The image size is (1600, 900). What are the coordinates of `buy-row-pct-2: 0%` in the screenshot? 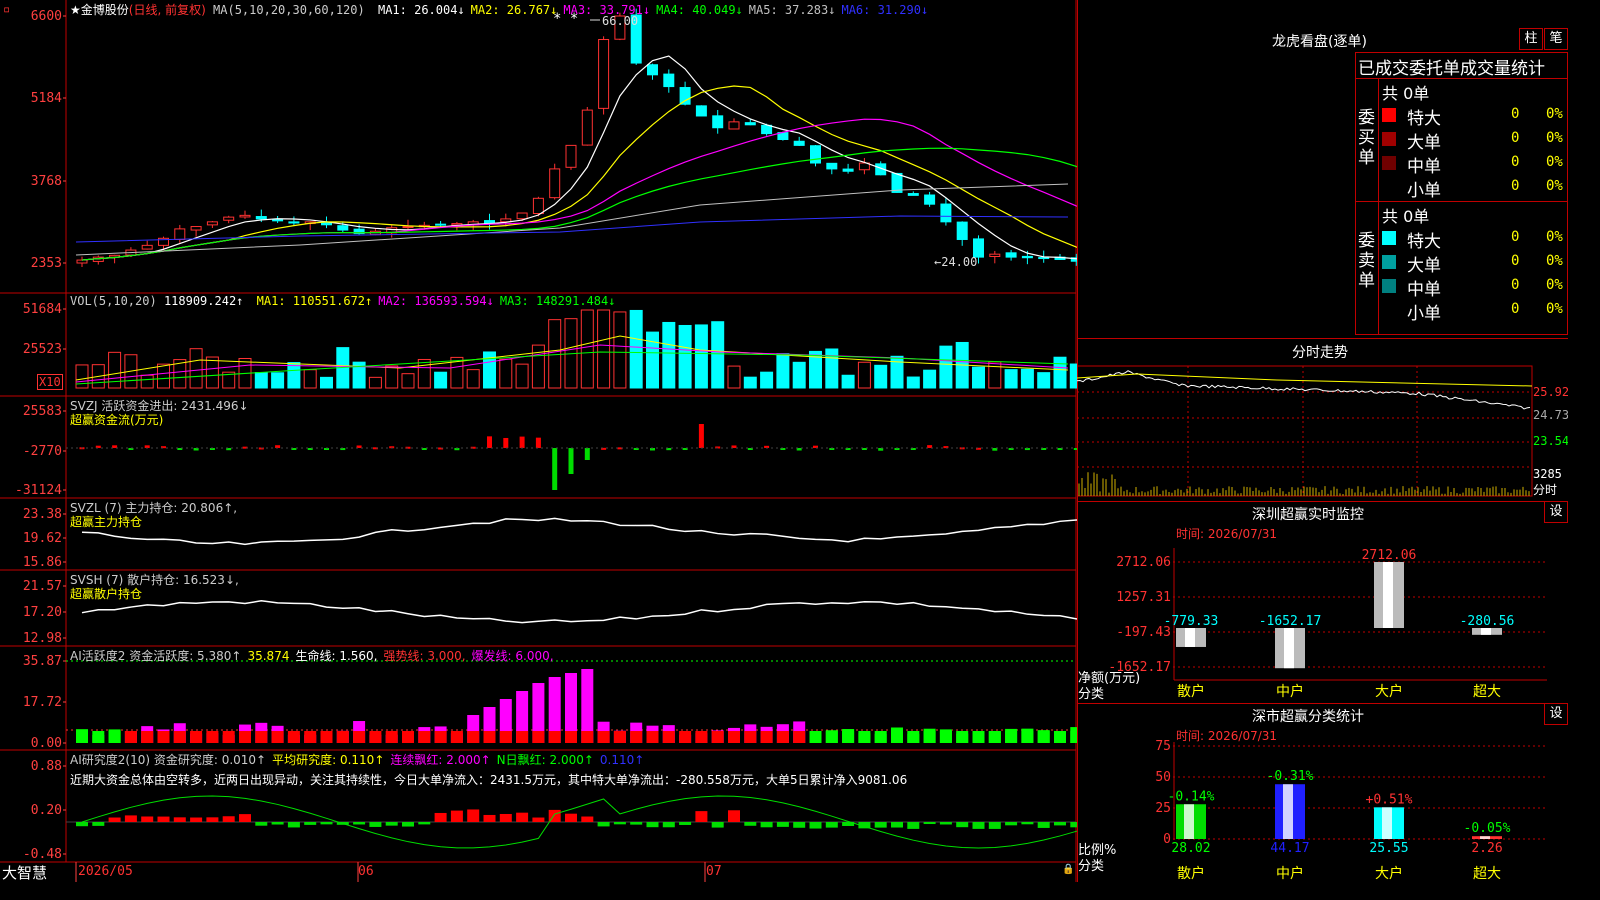 It's located at (1554, 162).